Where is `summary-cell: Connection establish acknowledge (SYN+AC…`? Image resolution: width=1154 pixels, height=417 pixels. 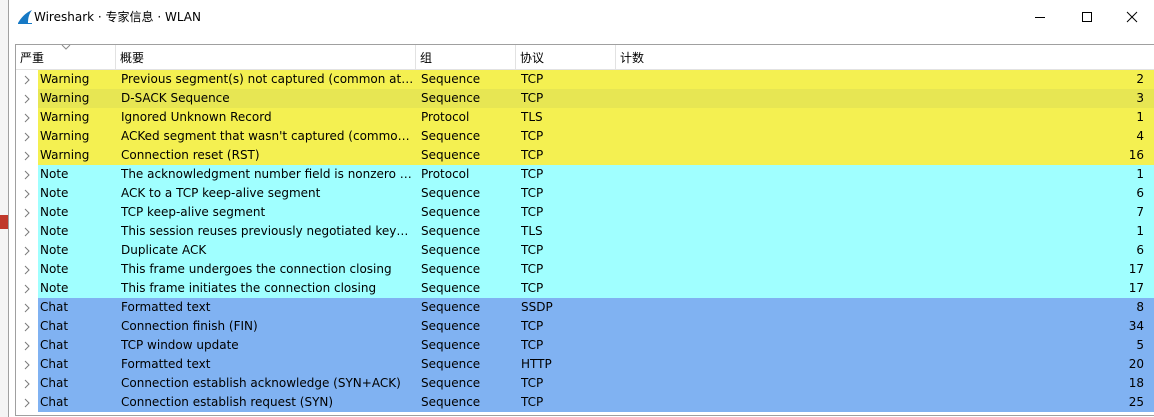
summary-cell: Connection establish acknowledge (SYN+AC… is located at coordinates (261, 383).